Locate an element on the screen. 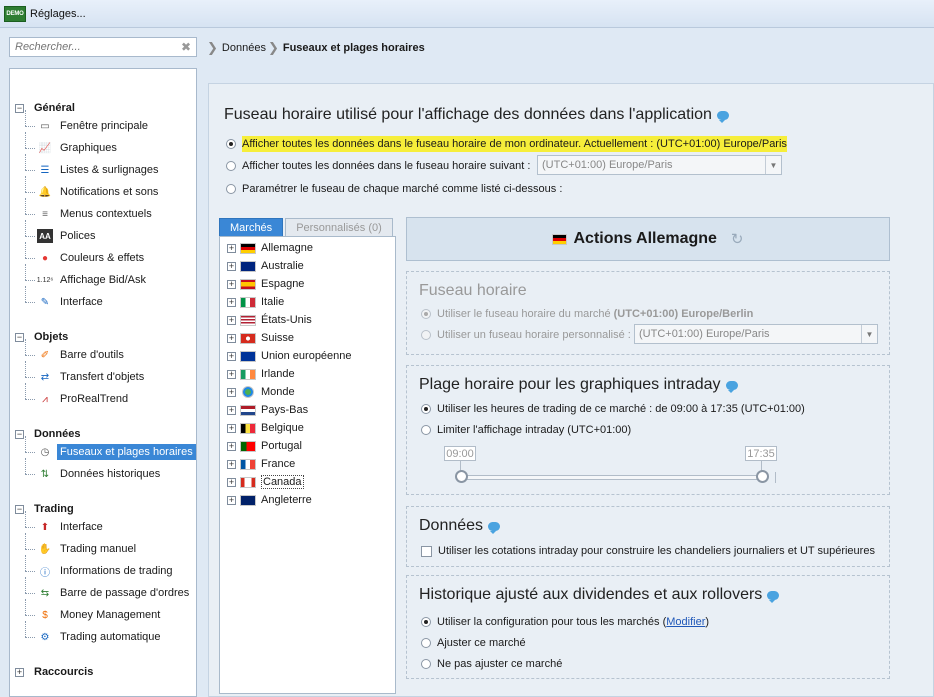 This screenshot has height=697, width=934. reset-icon: ↻ is located at coordinates (737, 239).